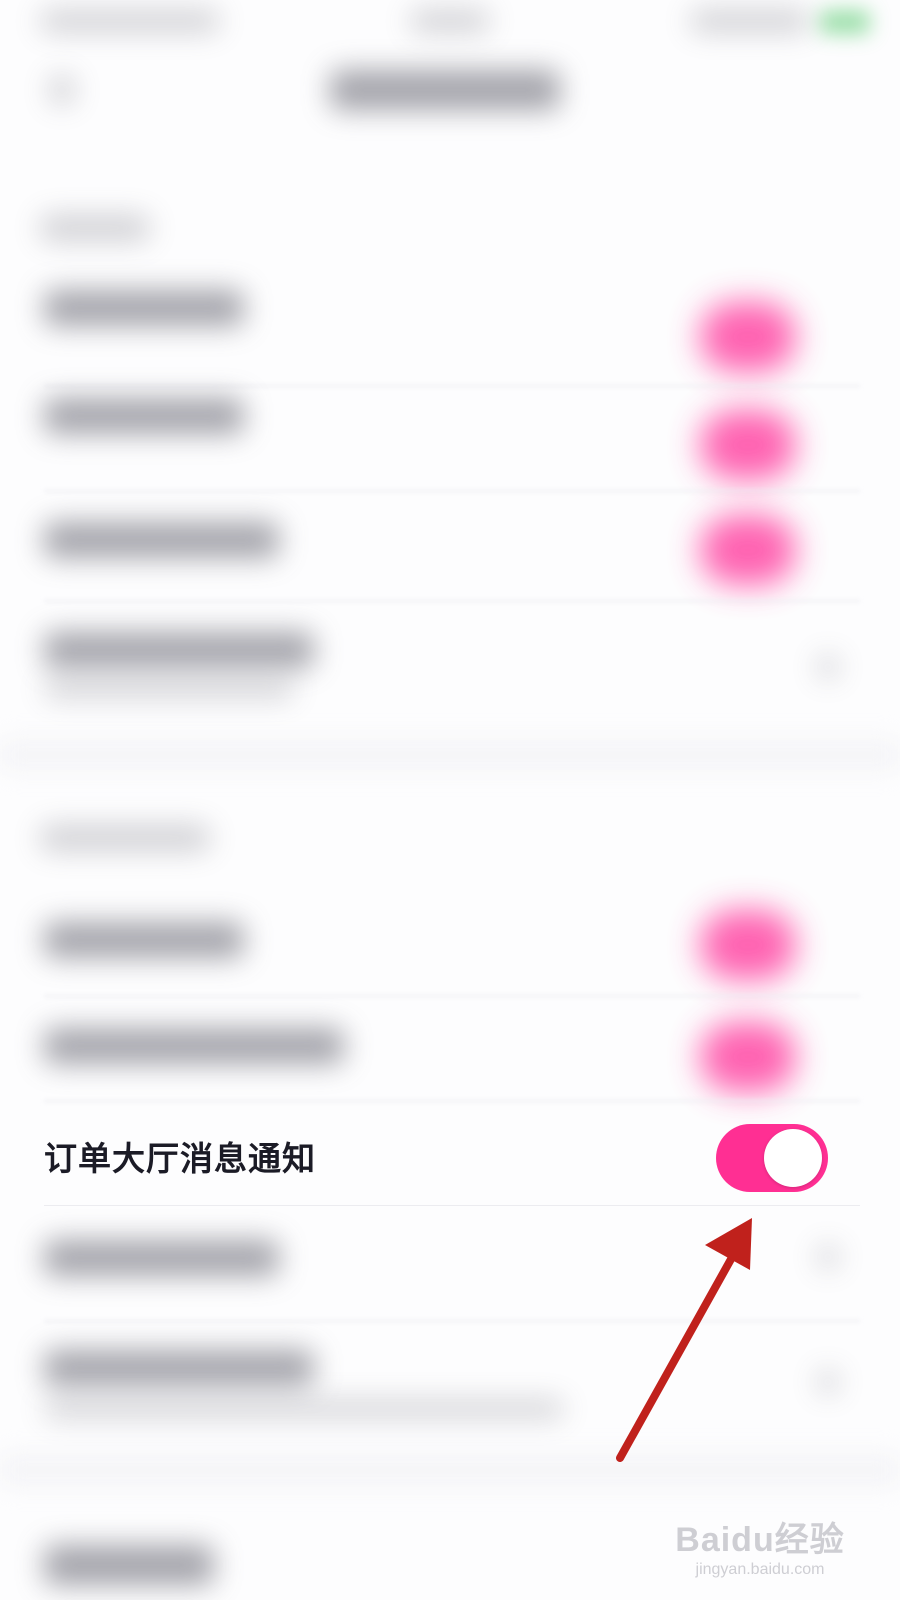 The height and width of the screenshot is (1600, 900). What do you see at coordinates (129, 1565) in the screenshot?
I see `setting-row-10-label` at bounding box center [129, 1565].